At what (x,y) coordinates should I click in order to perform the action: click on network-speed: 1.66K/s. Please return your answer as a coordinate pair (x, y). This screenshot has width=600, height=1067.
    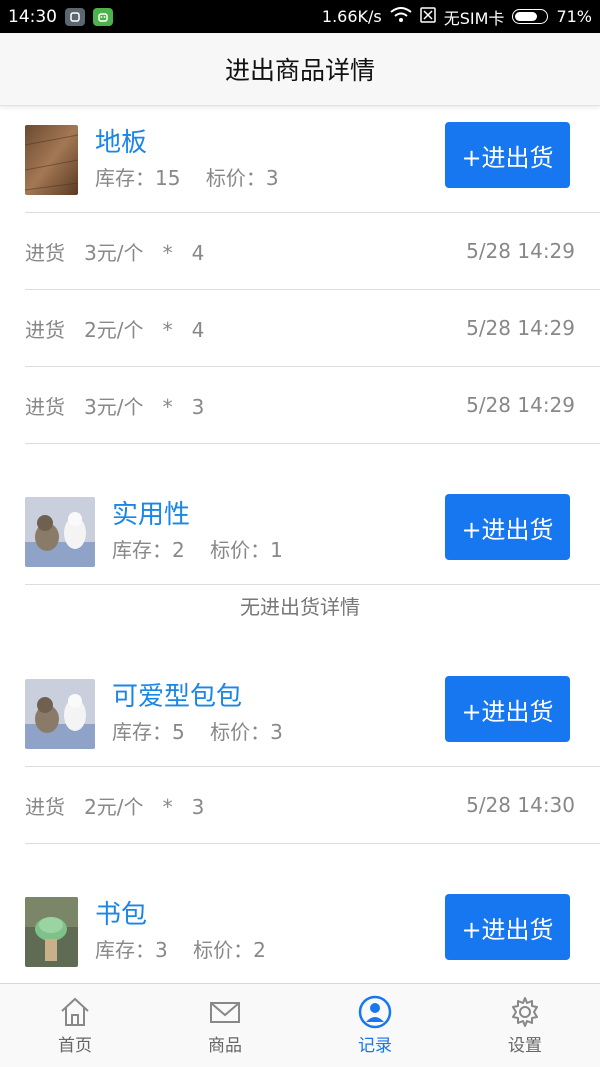
    Looking at the image, I should click on (351, 16).